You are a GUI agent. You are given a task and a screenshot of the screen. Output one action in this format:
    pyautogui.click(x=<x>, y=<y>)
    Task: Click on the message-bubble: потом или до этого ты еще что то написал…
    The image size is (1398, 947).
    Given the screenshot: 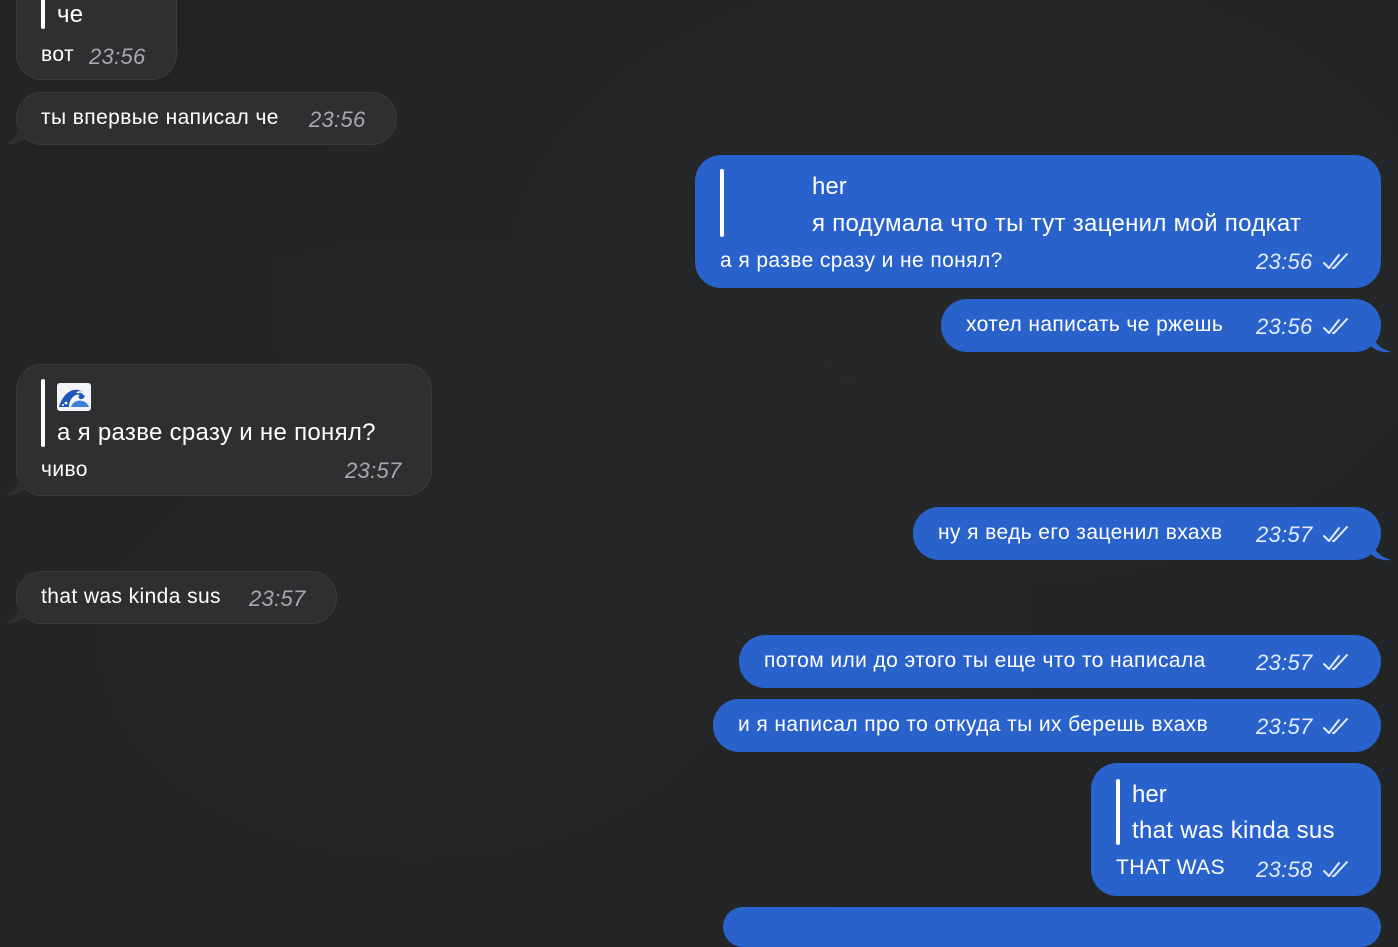 What is the action you would take?
    pyautogui.click(x=1060, y=661)
    